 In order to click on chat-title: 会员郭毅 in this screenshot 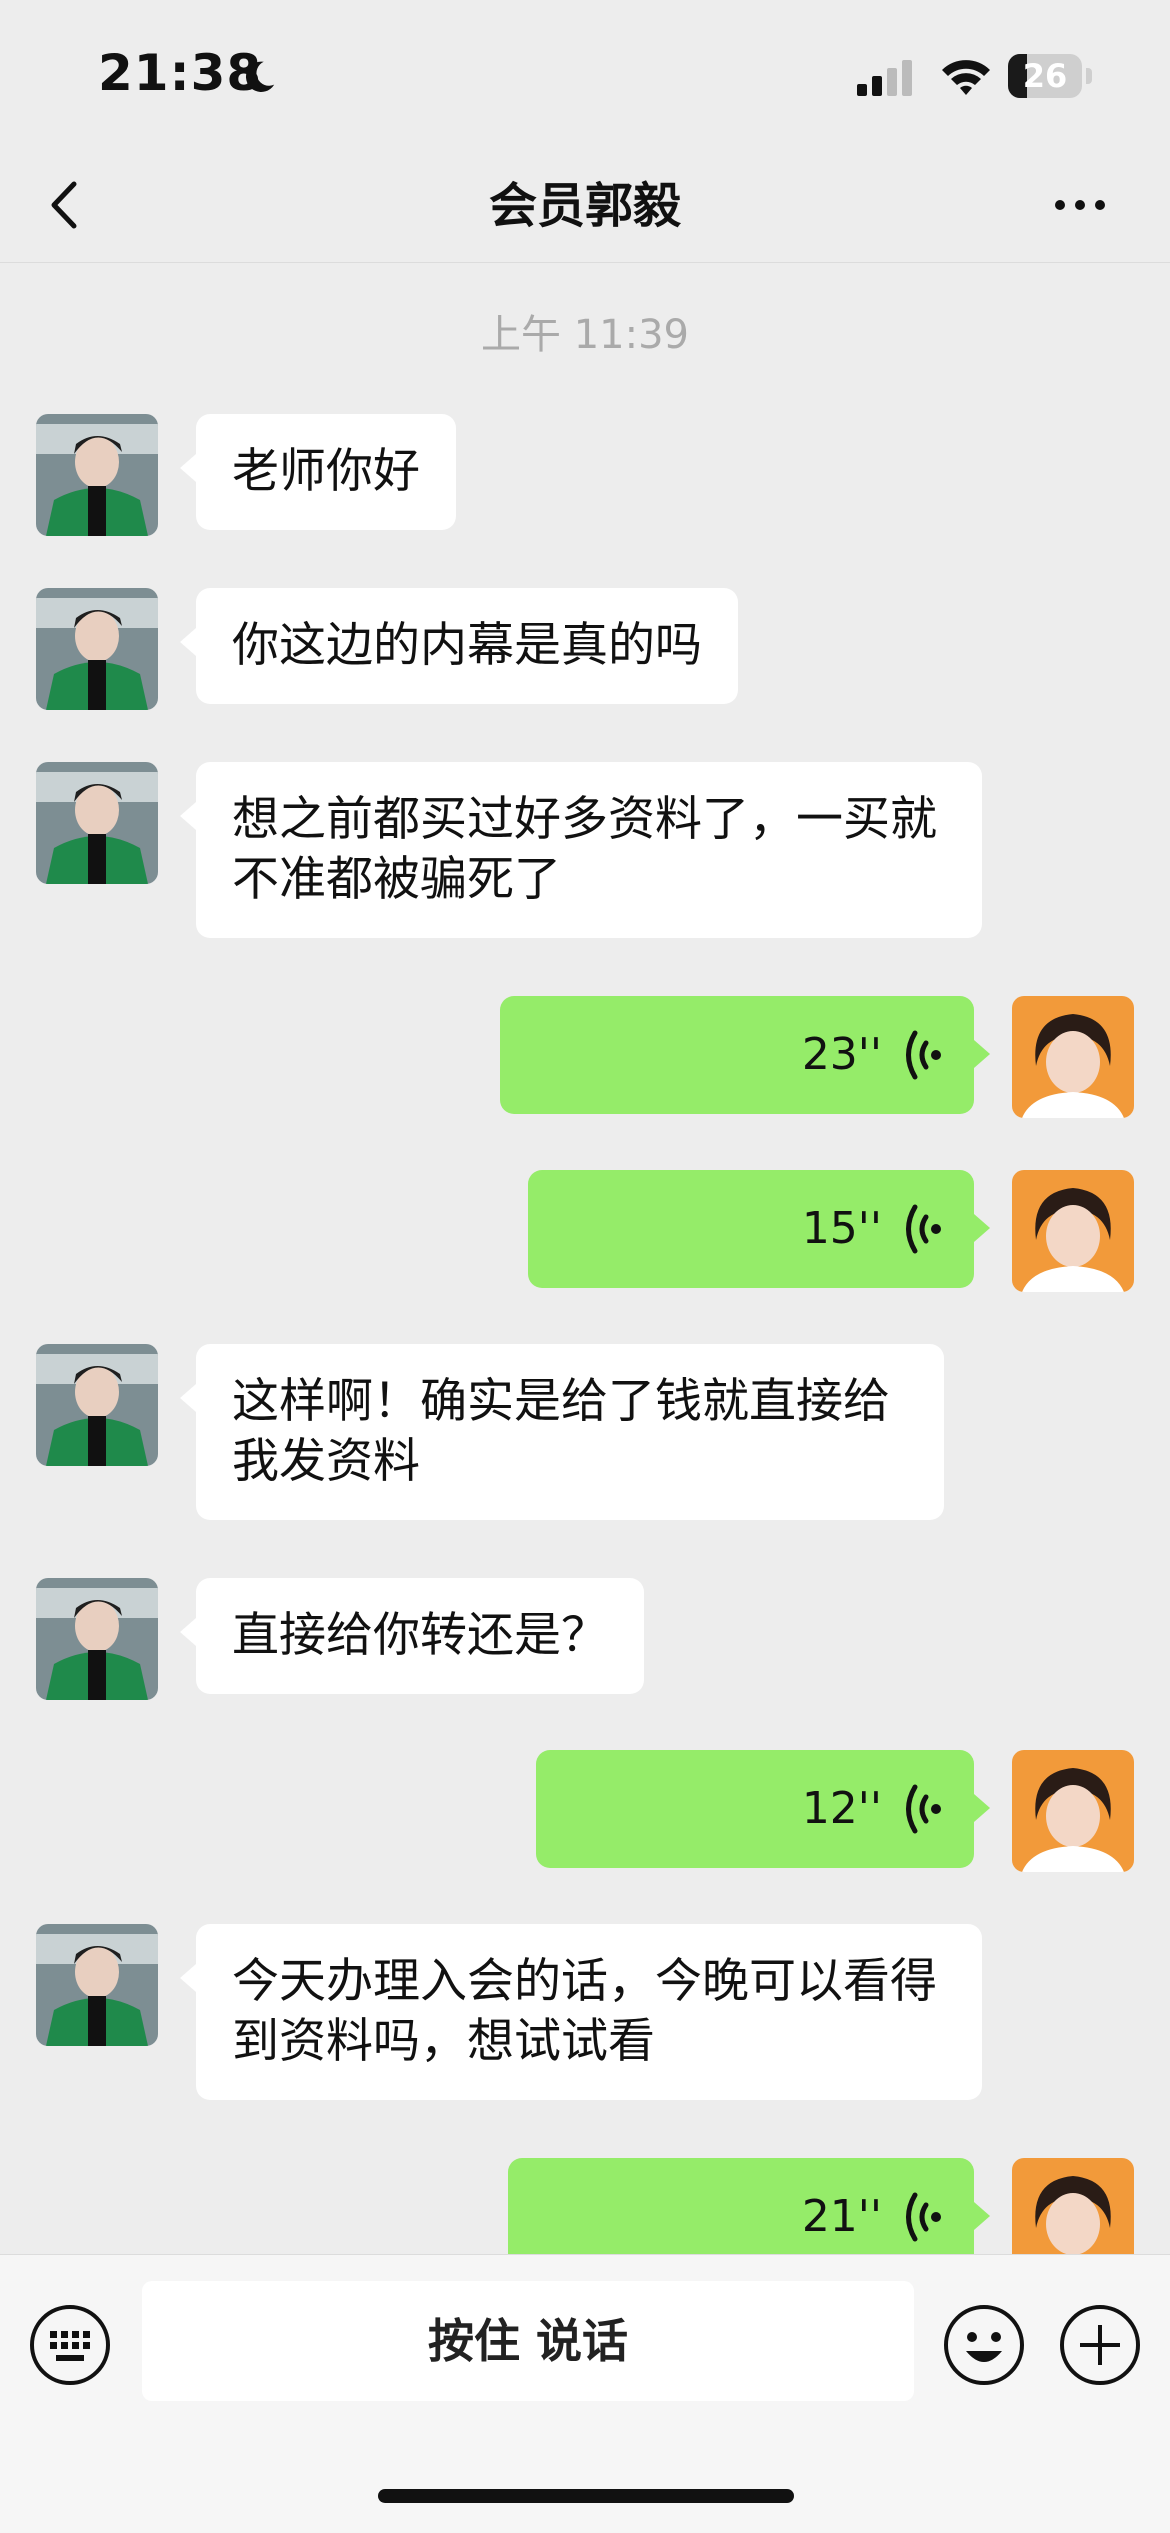, I will do `click(584, 206)`.